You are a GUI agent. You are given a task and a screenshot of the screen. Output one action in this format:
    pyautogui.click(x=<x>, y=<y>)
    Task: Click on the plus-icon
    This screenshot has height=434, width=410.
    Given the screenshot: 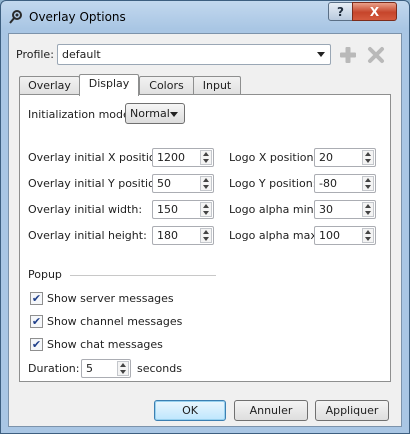 What is the action you would take?
    pyautogui.click(x=348, y=55)
    